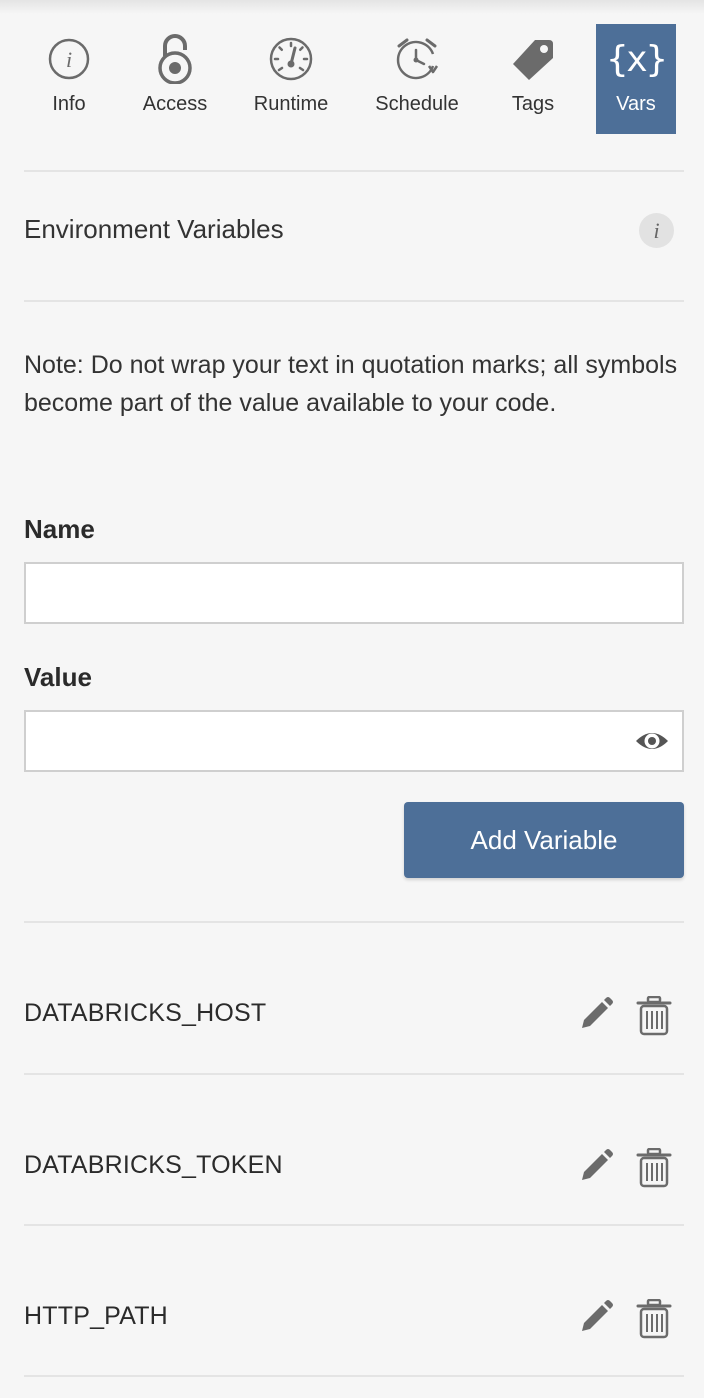  Describe the element at coordinates (417, 59) in the screenshot. I see `clock-icon` at that location.